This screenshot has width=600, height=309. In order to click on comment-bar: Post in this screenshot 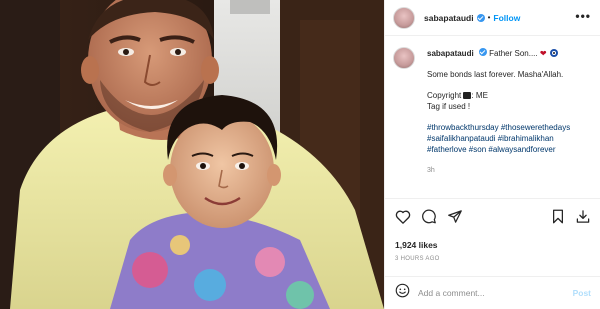, I will do `click(492, 292)`.